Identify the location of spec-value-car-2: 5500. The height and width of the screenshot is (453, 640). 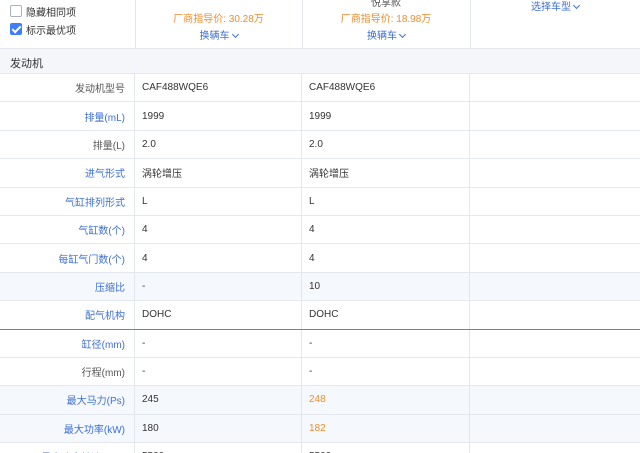
(386, 448).